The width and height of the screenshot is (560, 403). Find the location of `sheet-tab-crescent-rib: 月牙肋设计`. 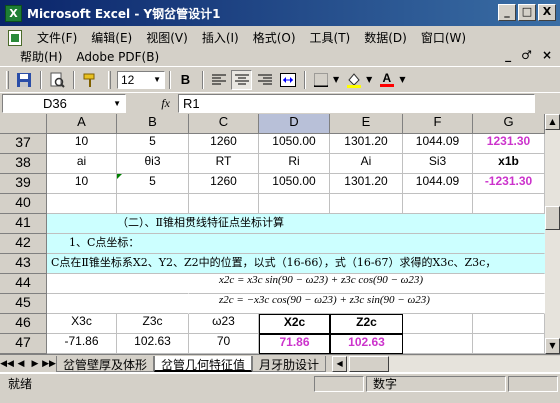

sheet-tab-crescent-rib: 月牙肋设计 is located at coordinates (289, 363).